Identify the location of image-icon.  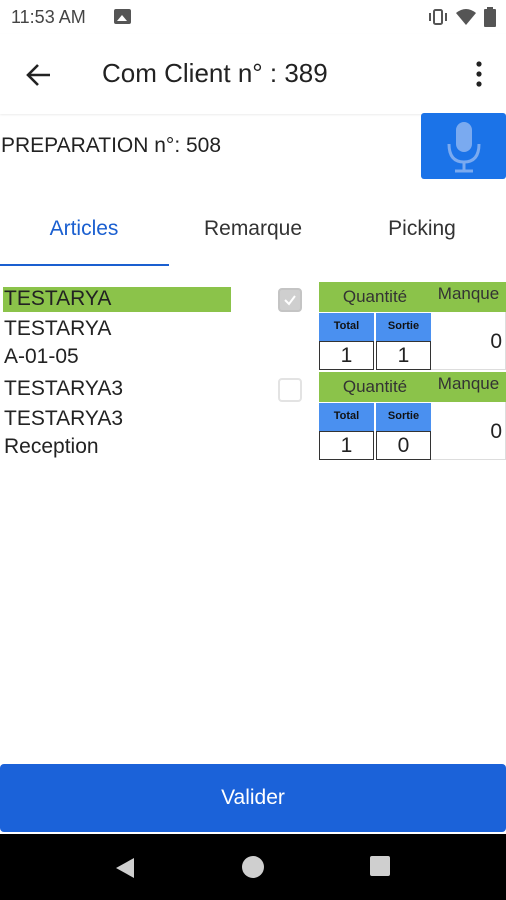
(122, 16).